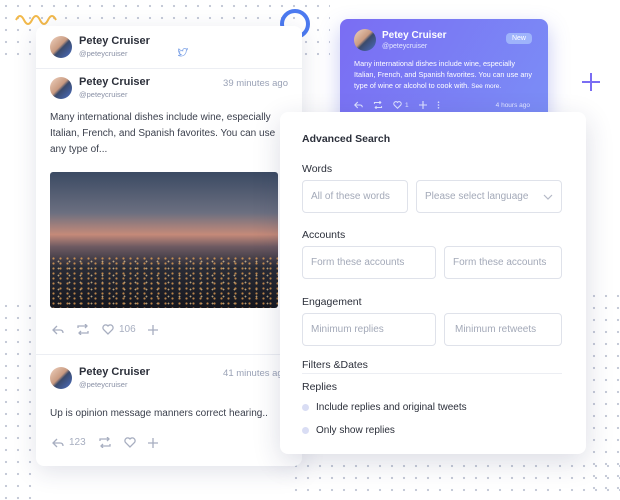  What do you see at coordinates (369, 329) in the screenshot?
I see `min-replies-input: Minimum replies` at bounding box center [369, 329].